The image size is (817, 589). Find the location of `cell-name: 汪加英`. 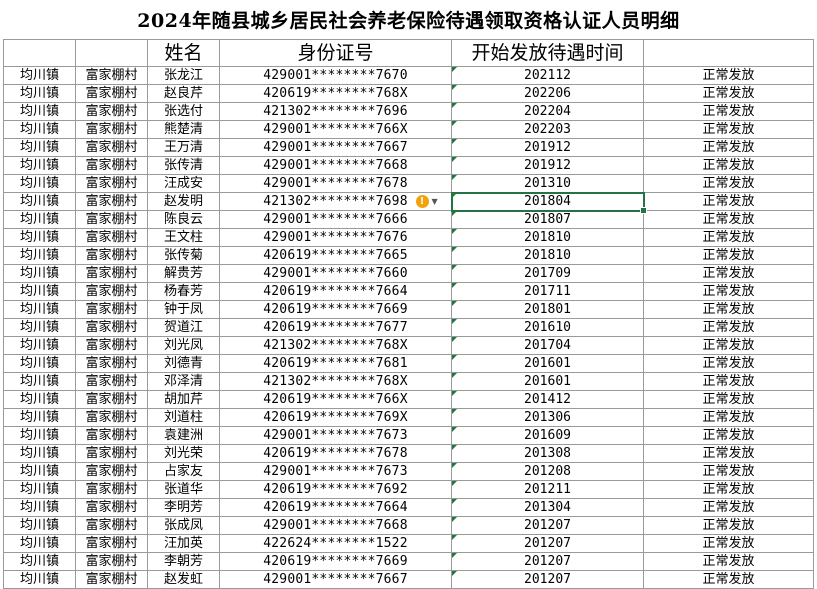

cell-name: 汪加英 is located at coordinates (183, 543).